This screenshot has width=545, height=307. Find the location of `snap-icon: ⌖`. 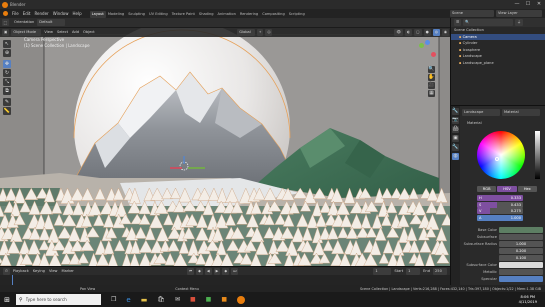

snap-icon: ⌖ is located at coordinates (260, 32).